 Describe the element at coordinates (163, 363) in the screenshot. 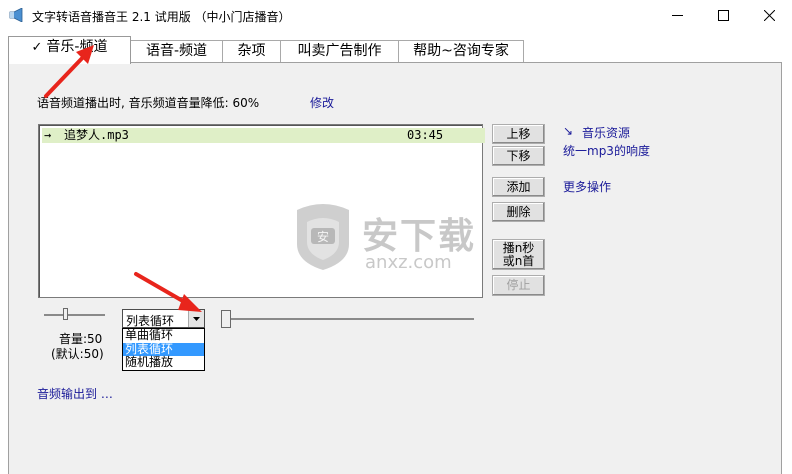

I see `option-random-play: 随机播放` at that location.